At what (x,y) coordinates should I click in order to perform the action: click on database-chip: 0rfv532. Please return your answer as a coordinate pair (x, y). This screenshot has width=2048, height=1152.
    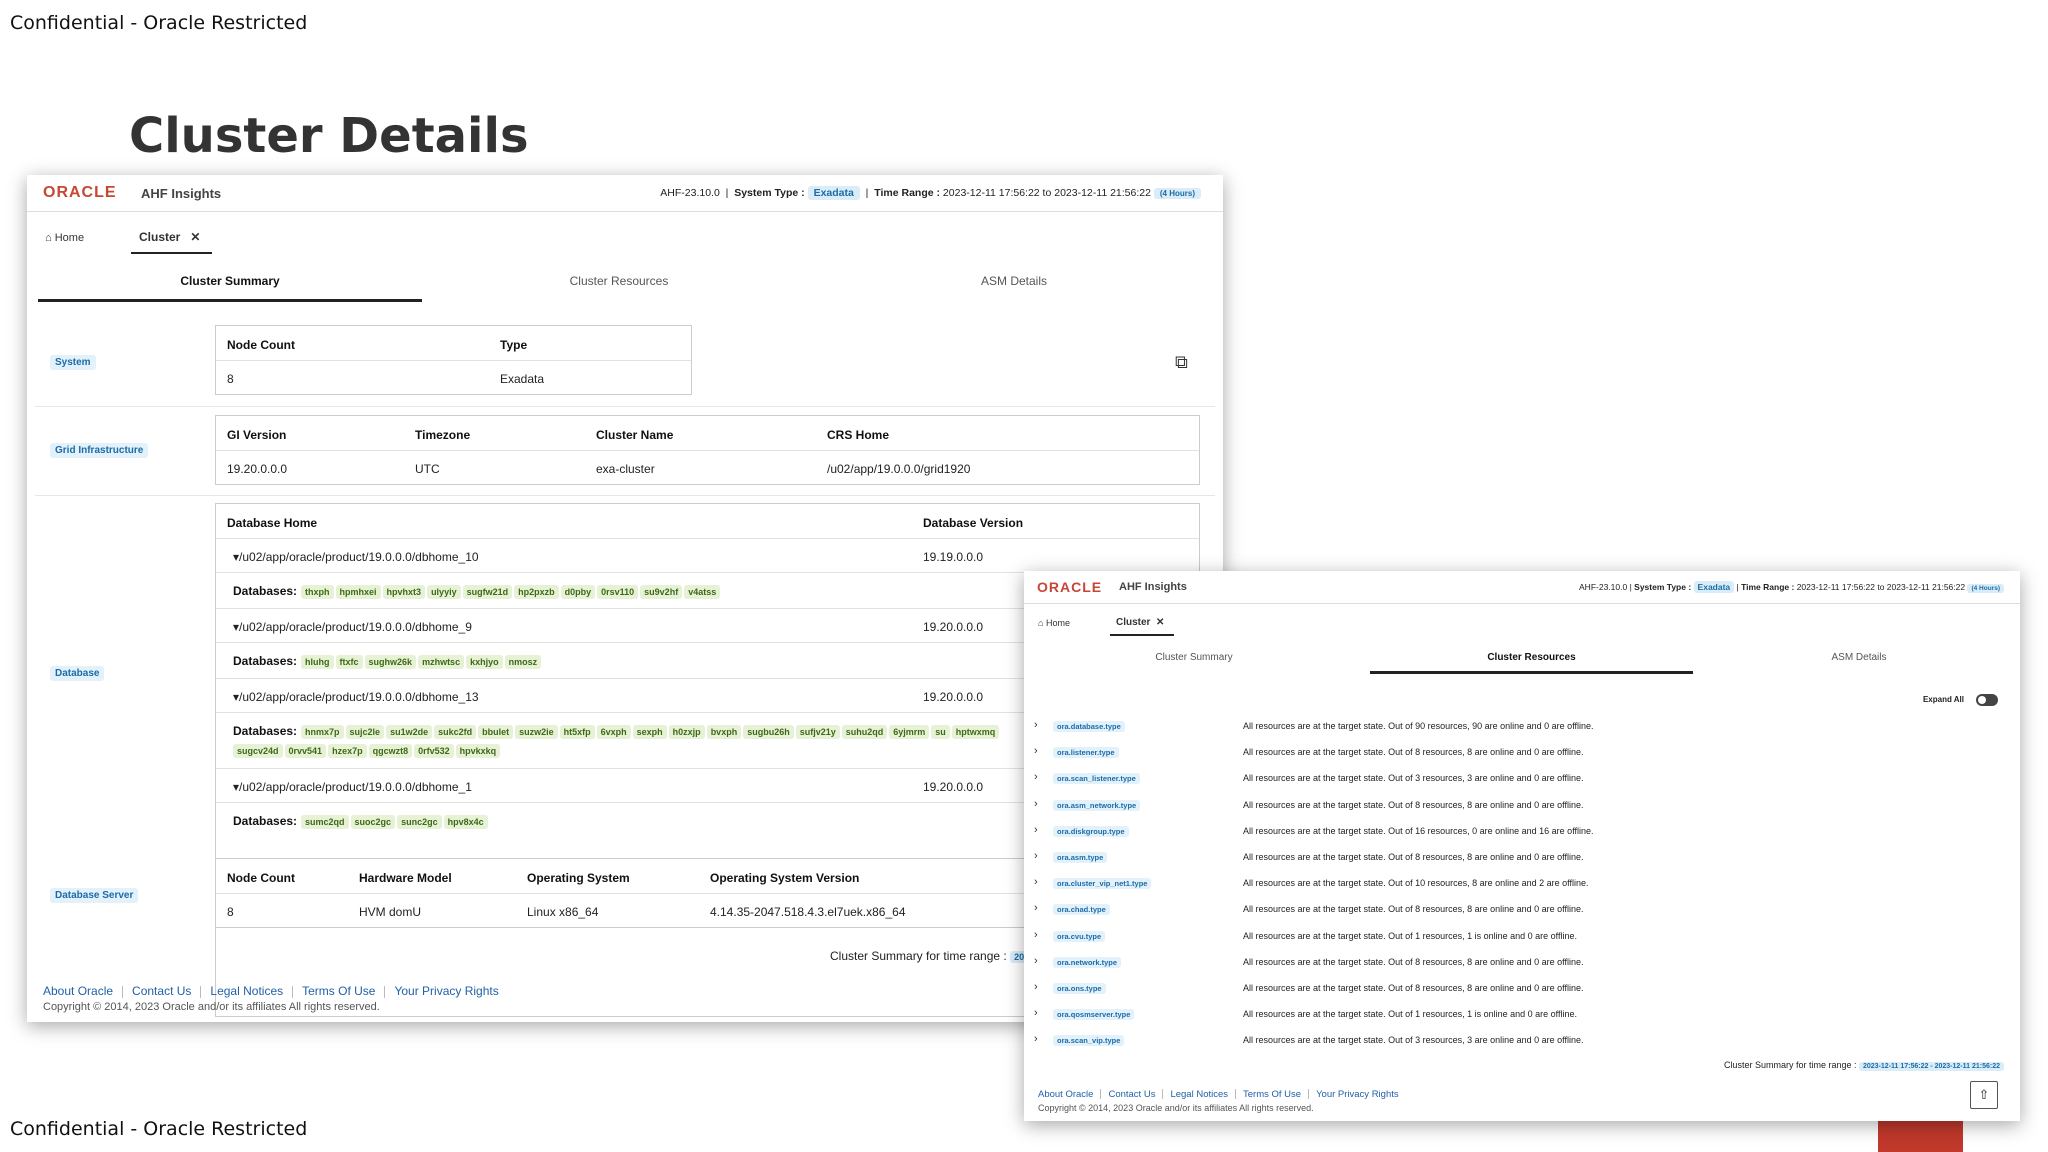
    Looking at the image, I should click on (434, 751).